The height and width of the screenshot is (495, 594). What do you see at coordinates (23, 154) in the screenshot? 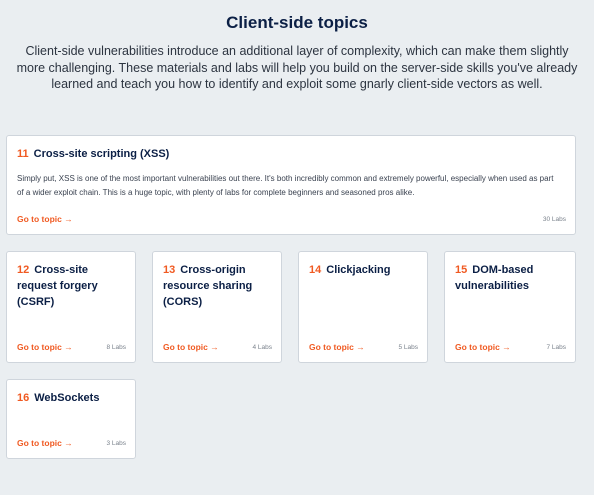
I see `topic-number: 11` at bounding box center [23, 154].